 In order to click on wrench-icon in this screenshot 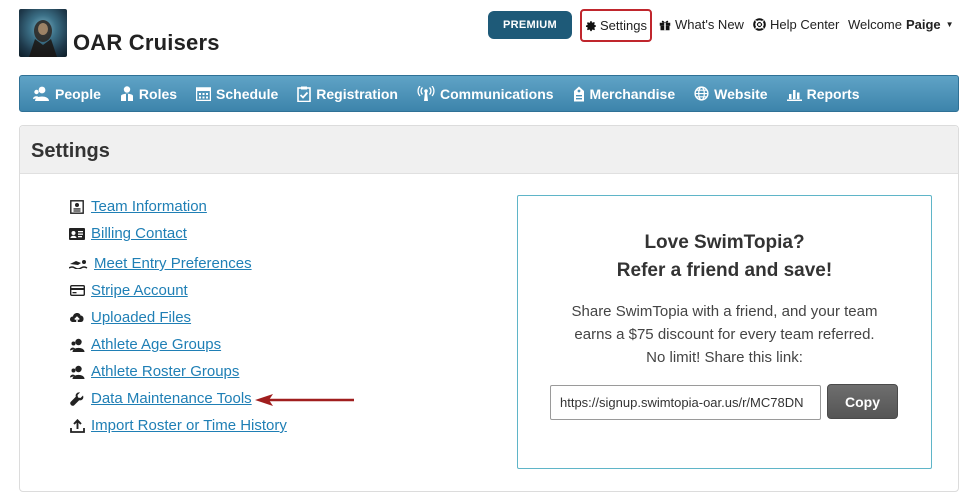, I will do `click(77, 399)`.